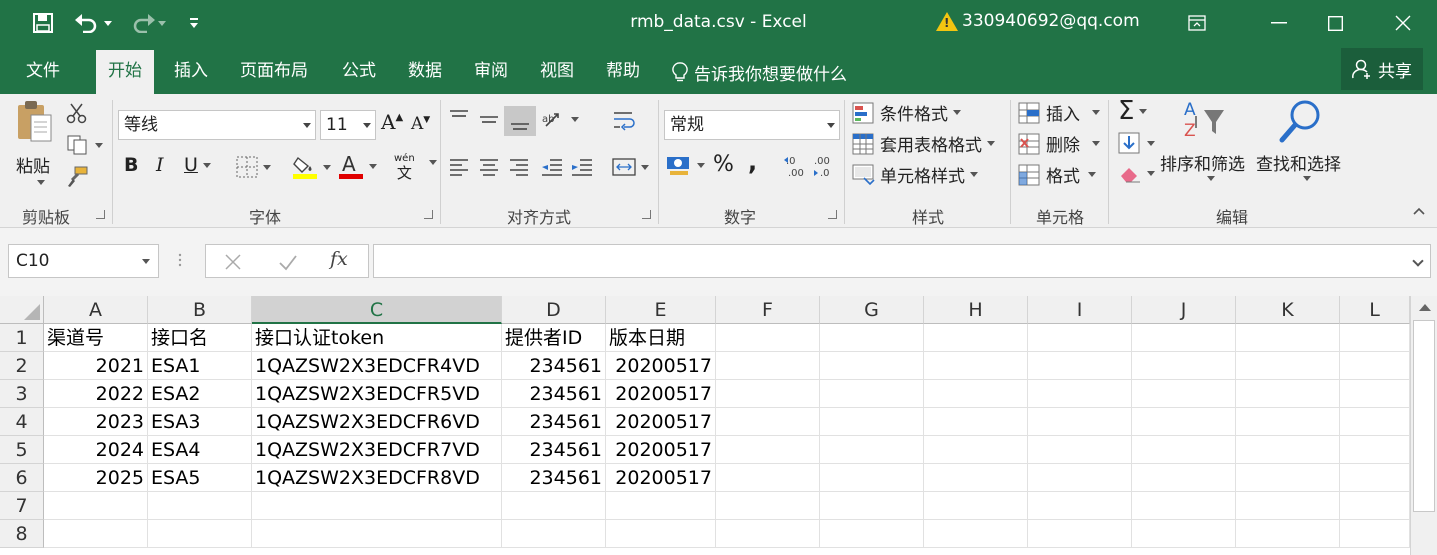  I want to click on cell-l5, so click(1375, 450).